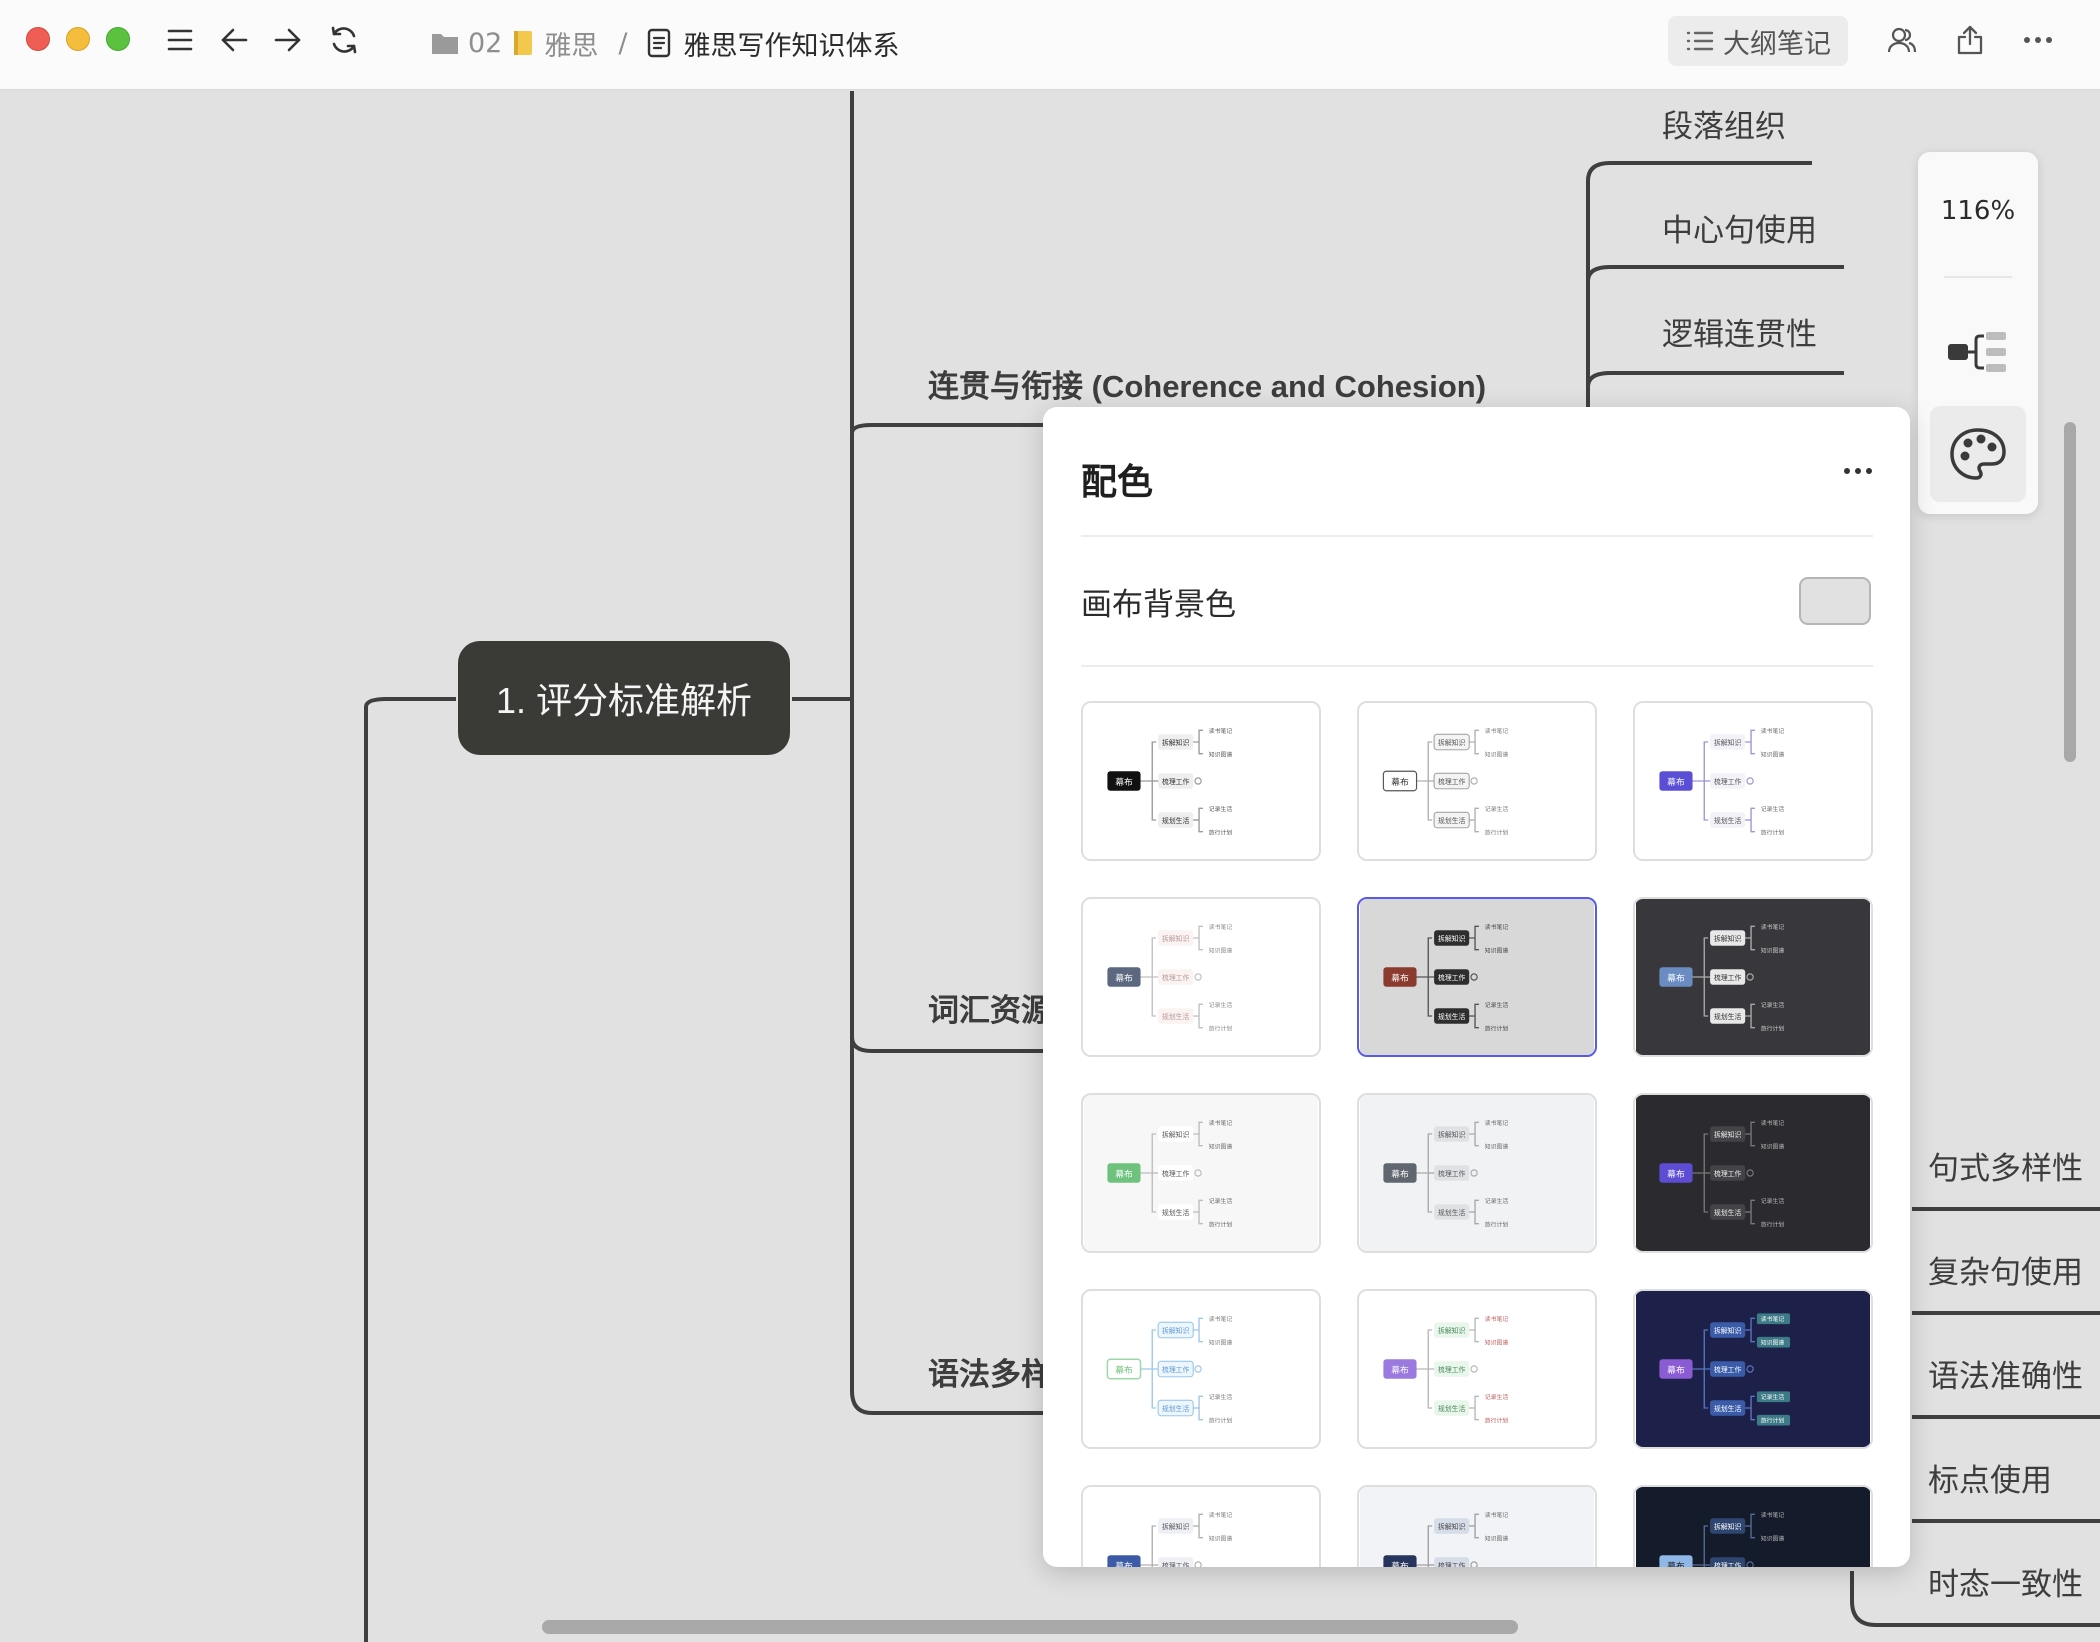  Describe the element at coordinates (234, 40) in the screenshot. I see `back-arrow-icon` at that location.